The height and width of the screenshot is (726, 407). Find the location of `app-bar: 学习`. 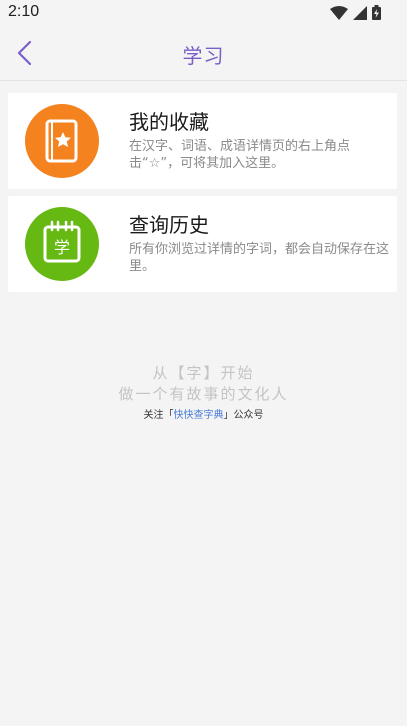

app-bar: 学习 is located at coordinates (203, 53).